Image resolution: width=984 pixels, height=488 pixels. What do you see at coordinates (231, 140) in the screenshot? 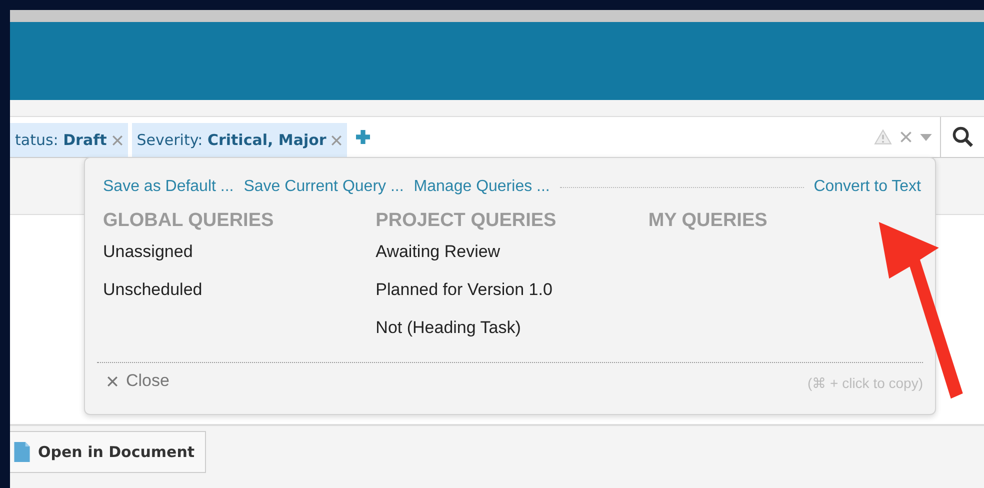
I see `filter-text: Severity: Critical, Major` at bounding box center [231, 140].